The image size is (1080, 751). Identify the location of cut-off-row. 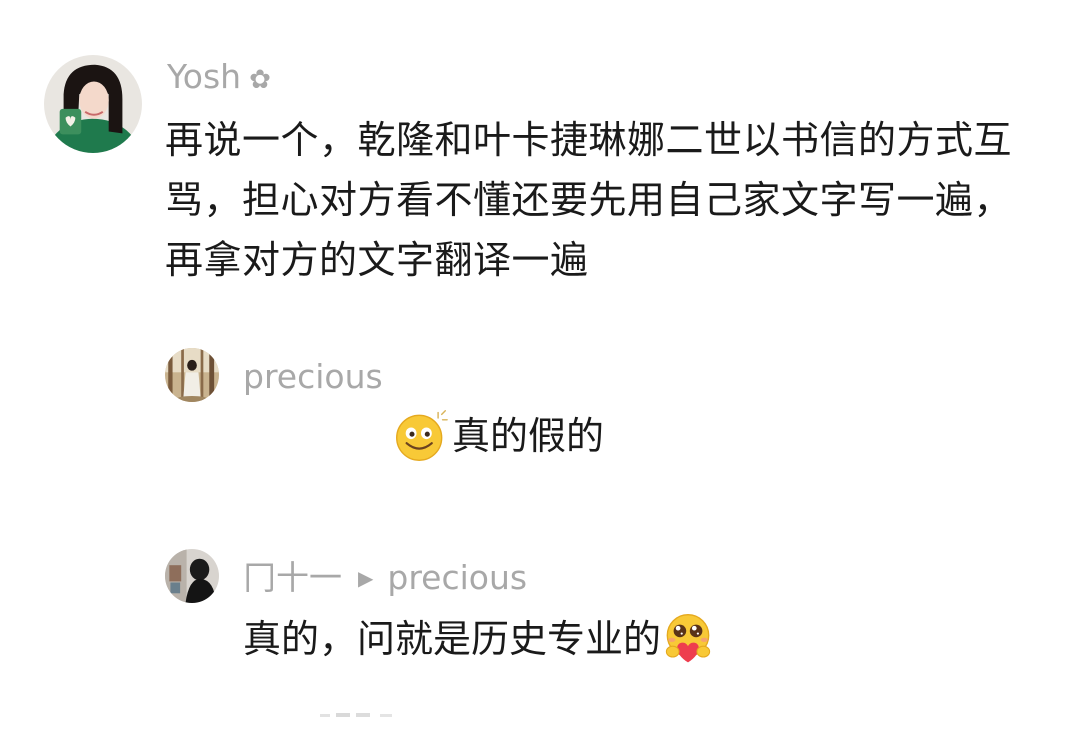
(356, 715).